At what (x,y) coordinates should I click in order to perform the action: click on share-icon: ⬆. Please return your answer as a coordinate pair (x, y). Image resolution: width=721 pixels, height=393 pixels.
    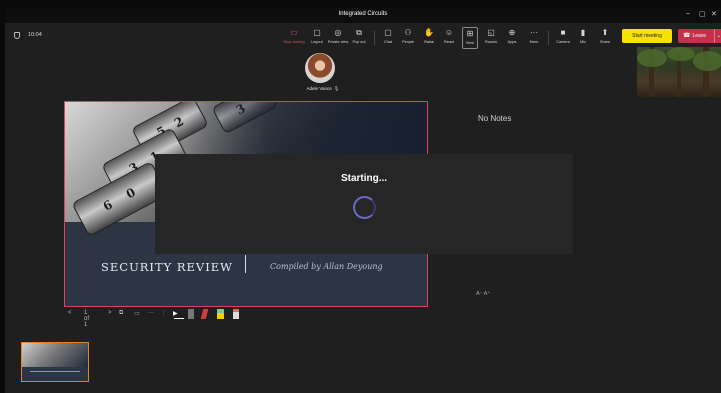
    Looking at the image, I should click on (605, 32).